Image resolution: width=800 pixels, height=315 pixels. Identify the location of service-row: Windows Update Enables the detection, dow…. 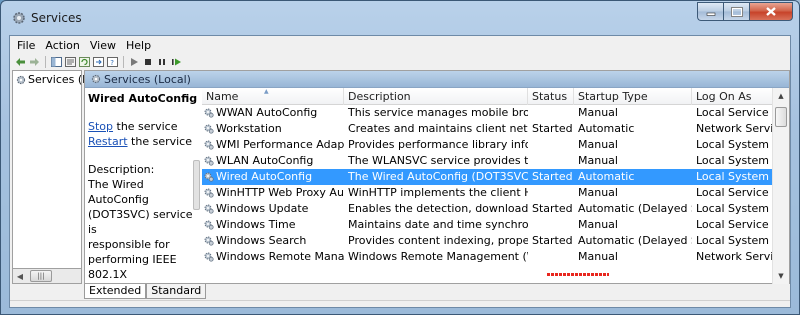
(487, 209).